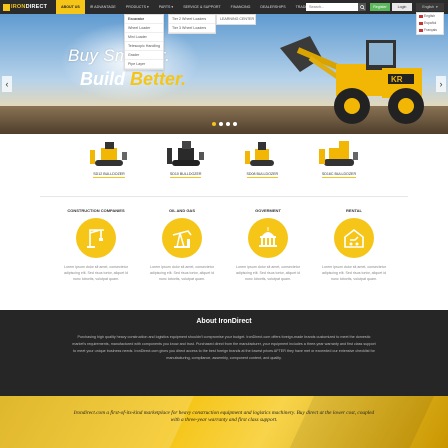 The width and height of the screenshot is (448, 448). Describe the element at coordinates (185, 175) in the screenshot. I see `product-name: SD10 BULLDOZER` at that location.